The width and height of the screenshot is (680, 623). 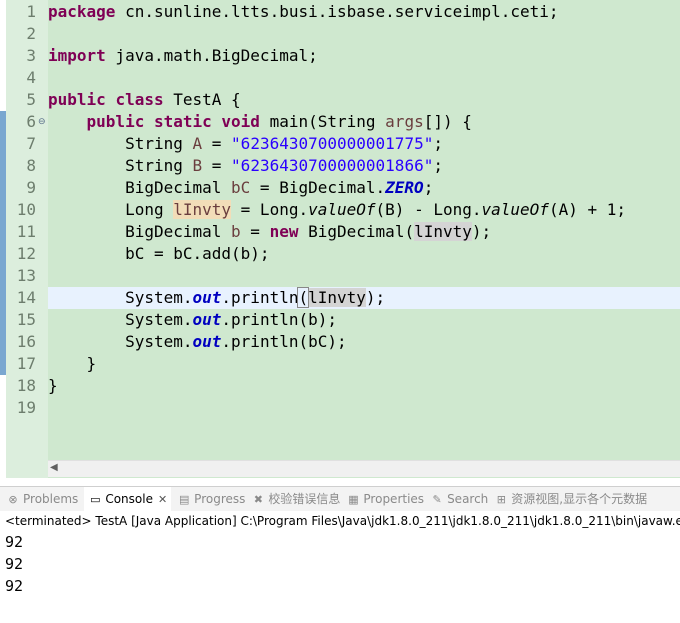 What do you see at coordinates (468, 499) in the screenshot?
I see `tab-label: Search` at bounding box center [468, 499].